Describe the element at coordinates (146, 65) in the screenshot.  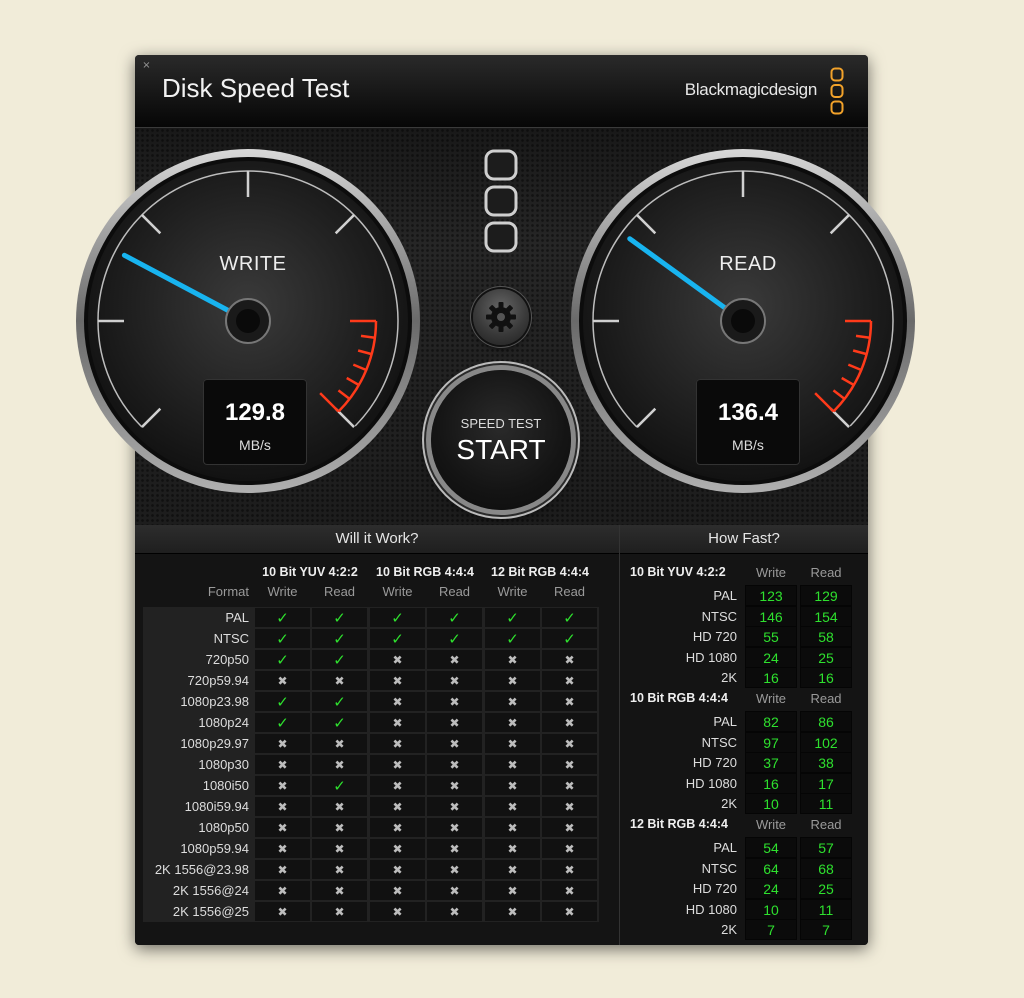
I see `close-button: ×` at that location.